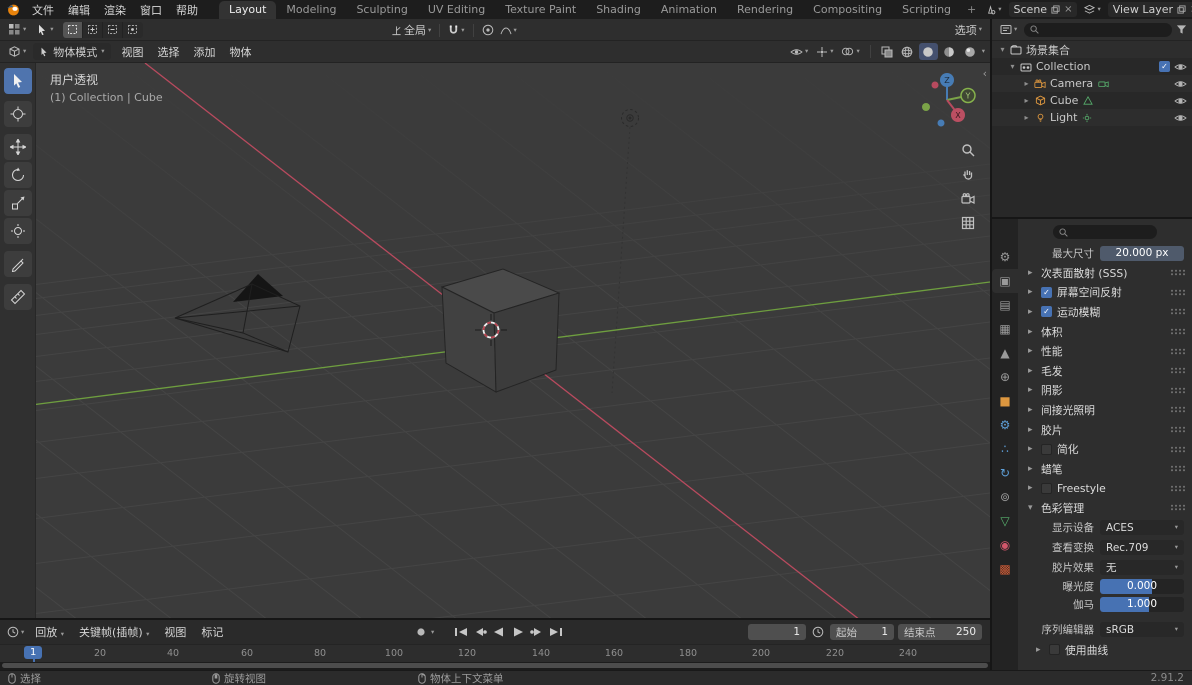  I want to click on new-scene-icon, so click(1055, 9).